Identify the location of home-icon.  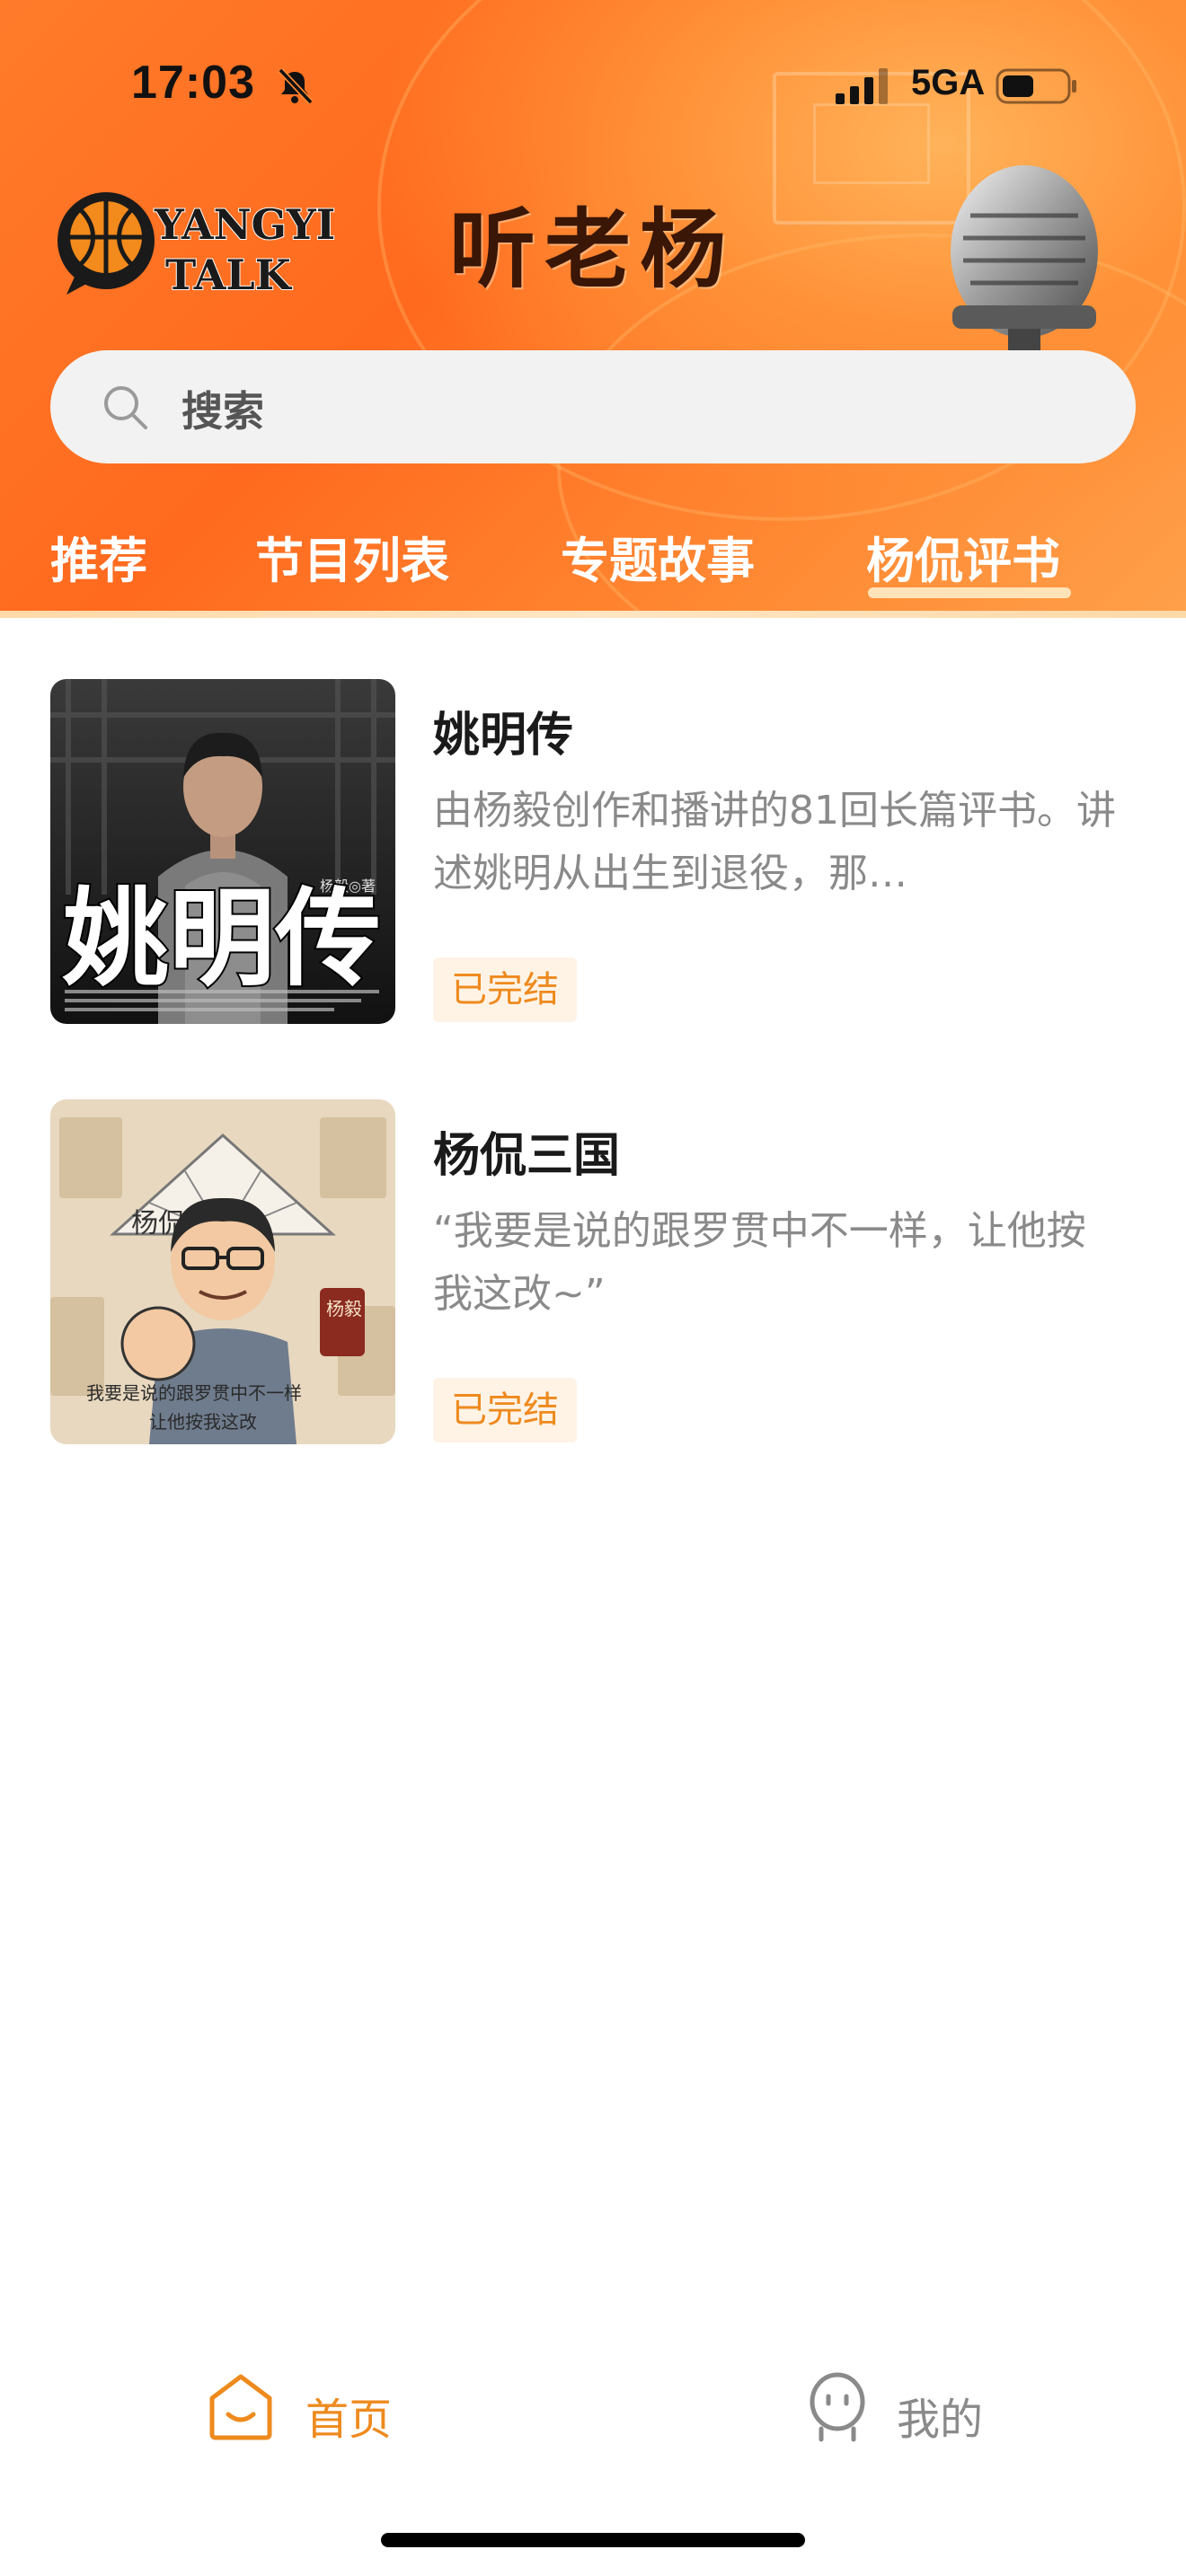
(240, 2407).